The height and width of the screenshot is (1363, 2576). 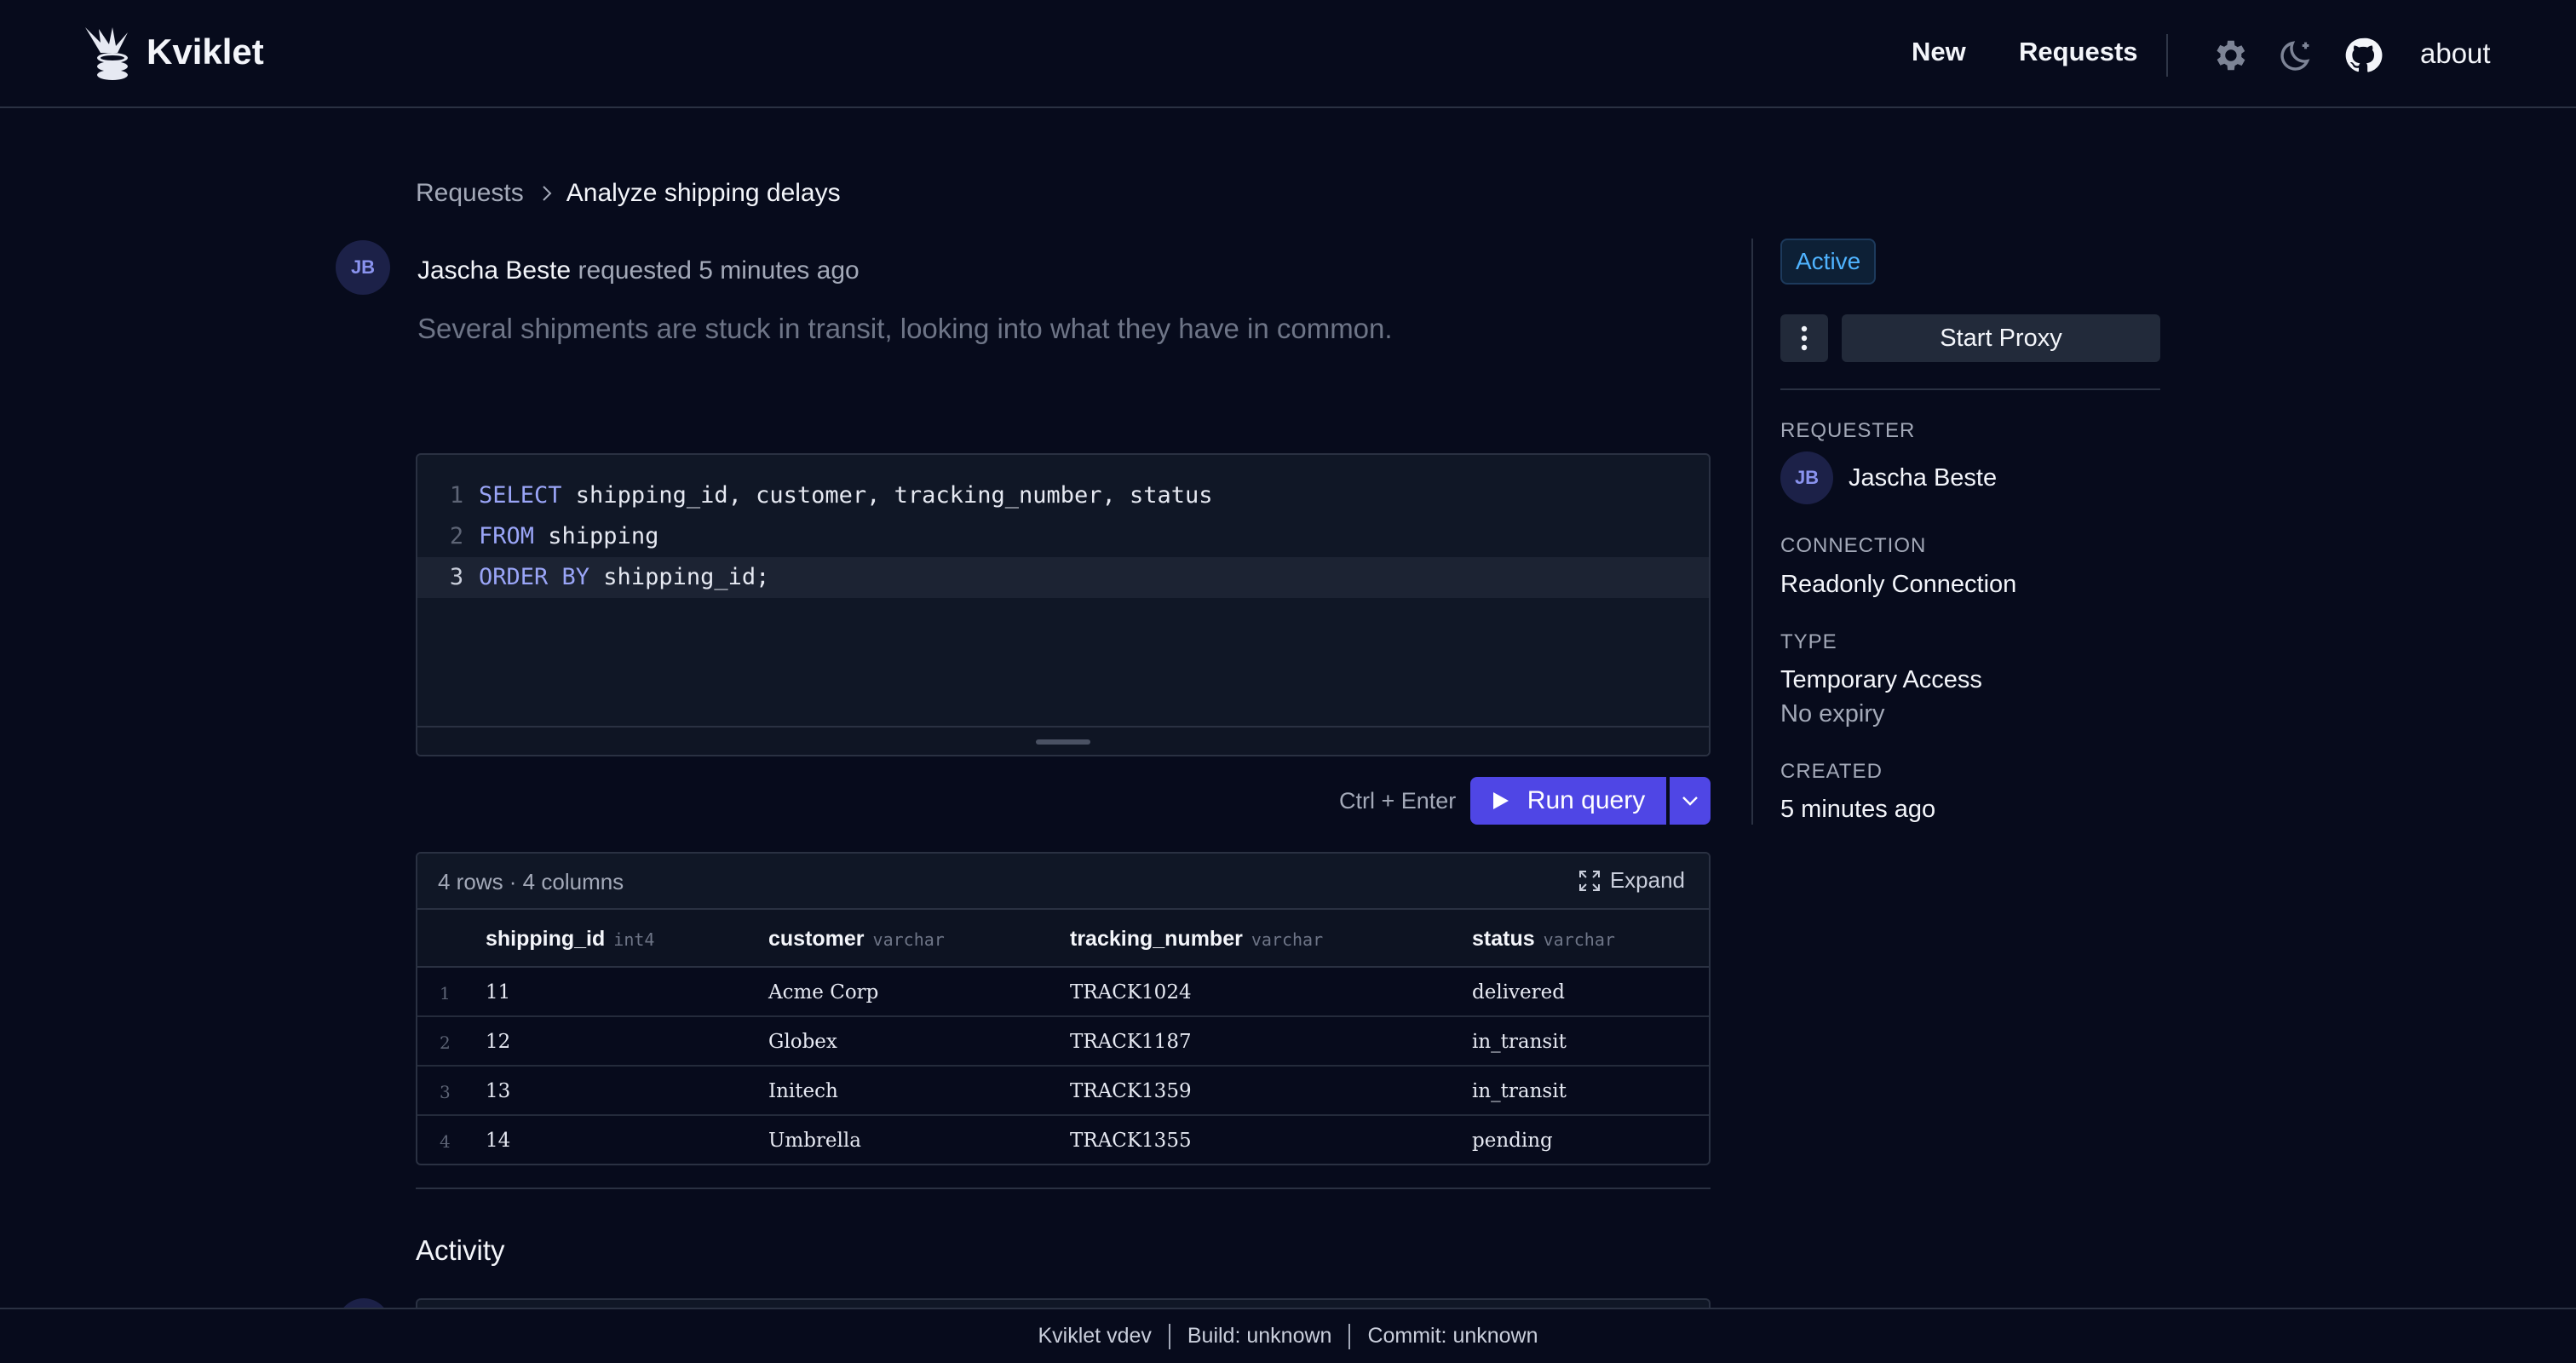 I want to click on cell: pending, so click(x=1513, y=1141).